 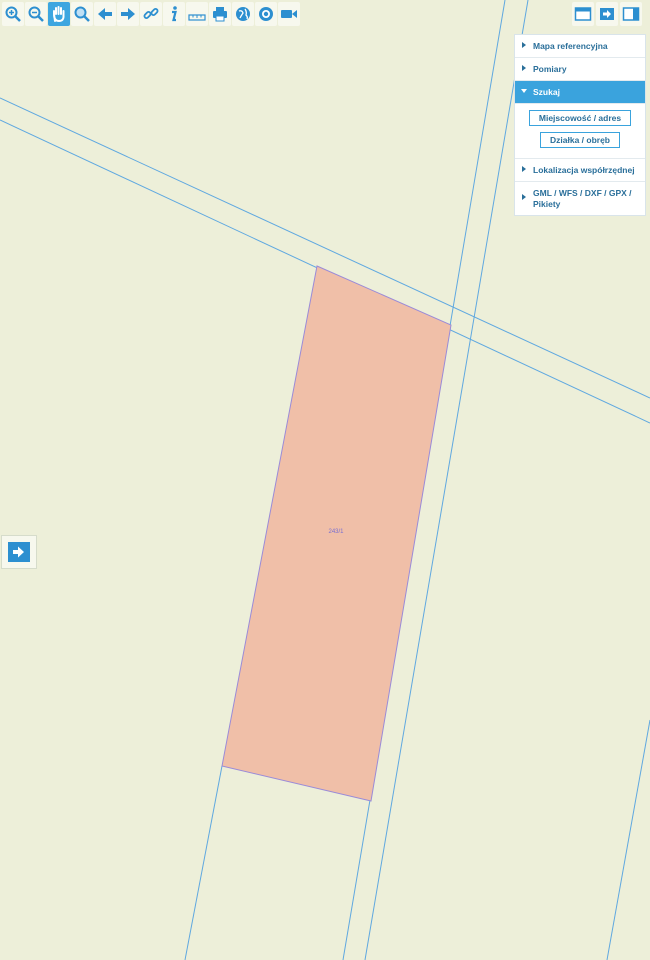 I want to click on toolbar-right, so click(x=607, y=14).